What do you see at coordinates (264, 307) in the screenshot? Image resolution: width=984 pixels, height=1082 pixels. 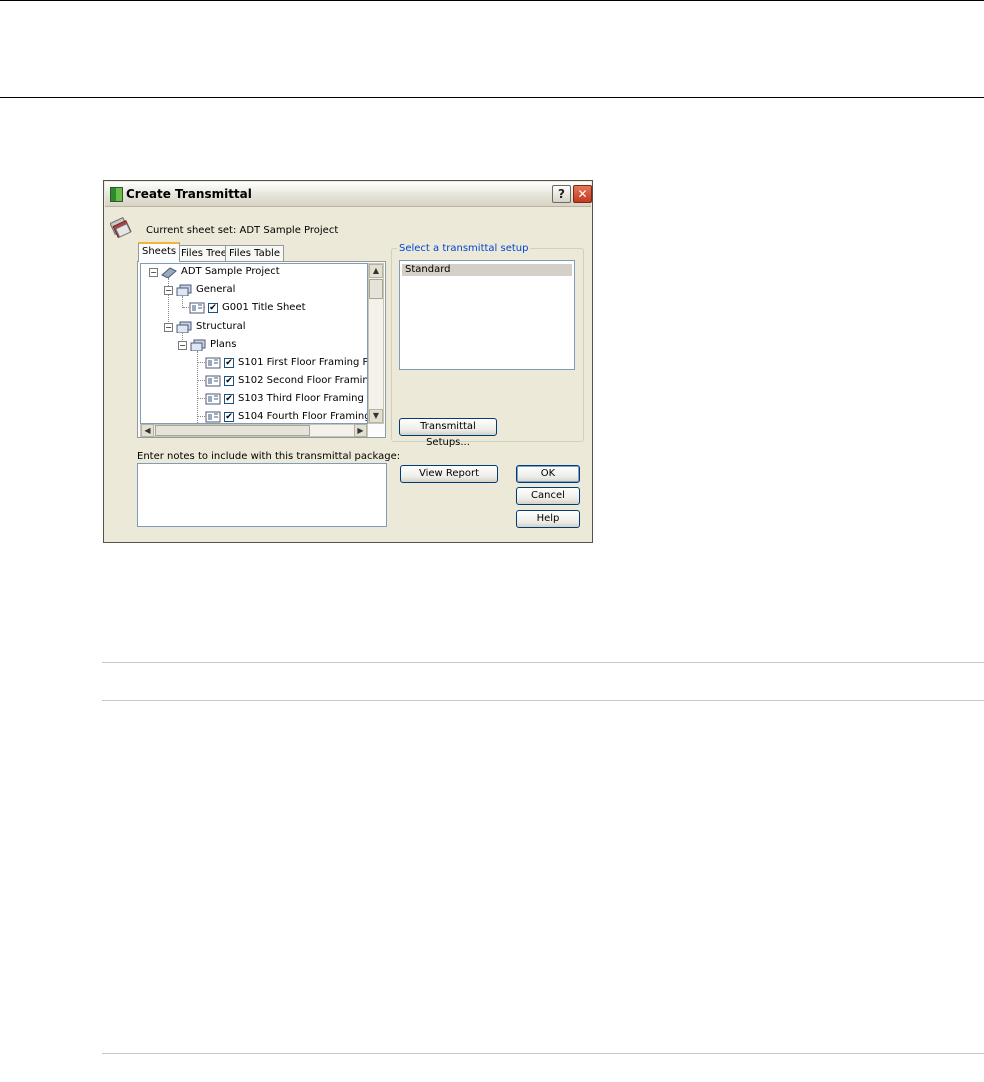 I see `tree-node-label: G001 Title Sheet` at bounding box center [264, 307].